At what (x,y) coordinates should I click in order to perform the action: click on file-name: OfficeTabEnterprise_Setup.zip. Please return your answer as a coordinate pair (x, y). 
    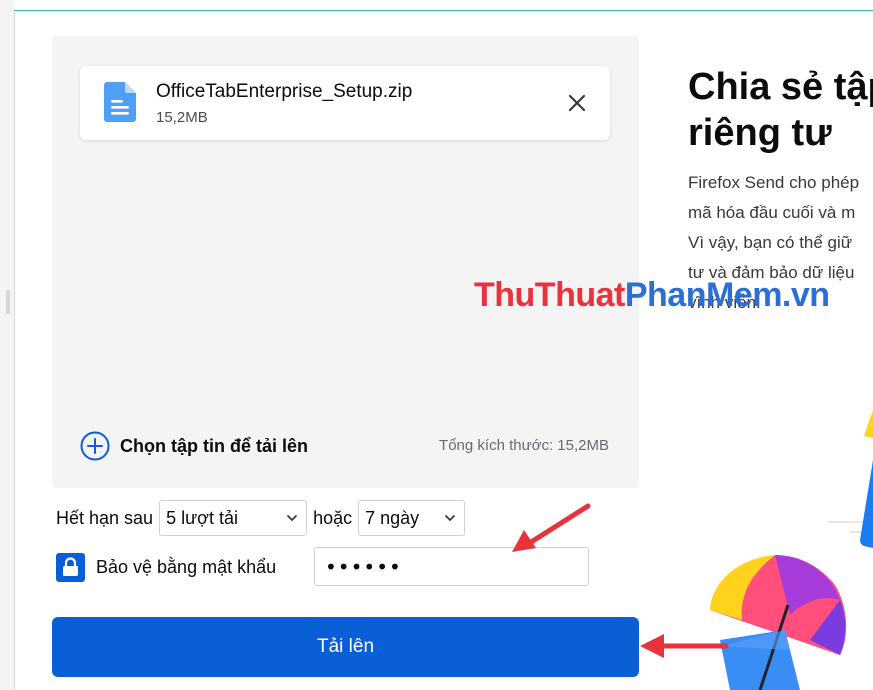
    Looking at the image, I should click on (284, 91).